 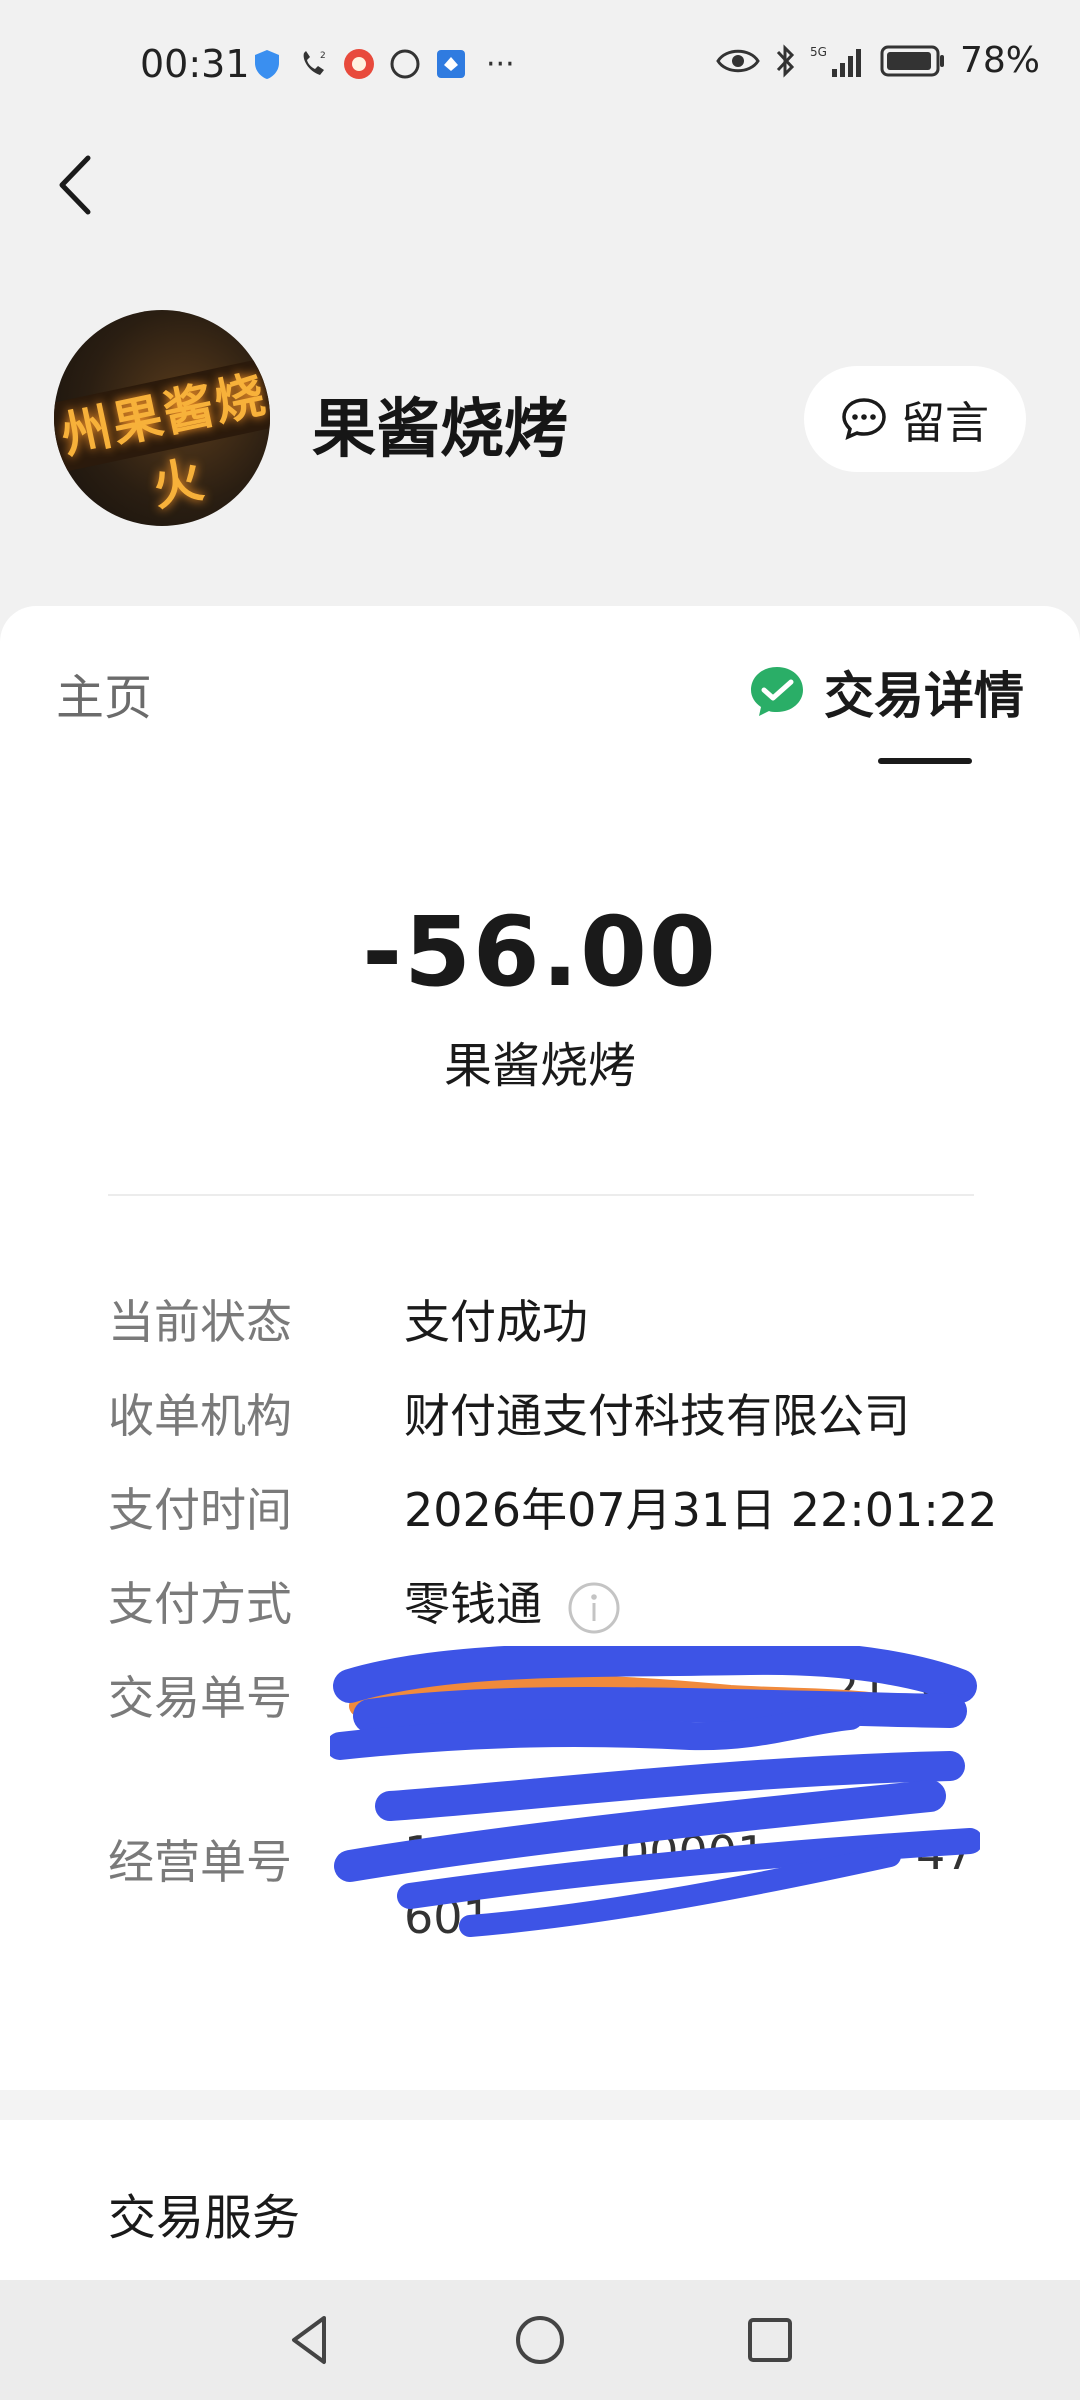 I want to click on message-button: 留言, so click(x=915, y=419).